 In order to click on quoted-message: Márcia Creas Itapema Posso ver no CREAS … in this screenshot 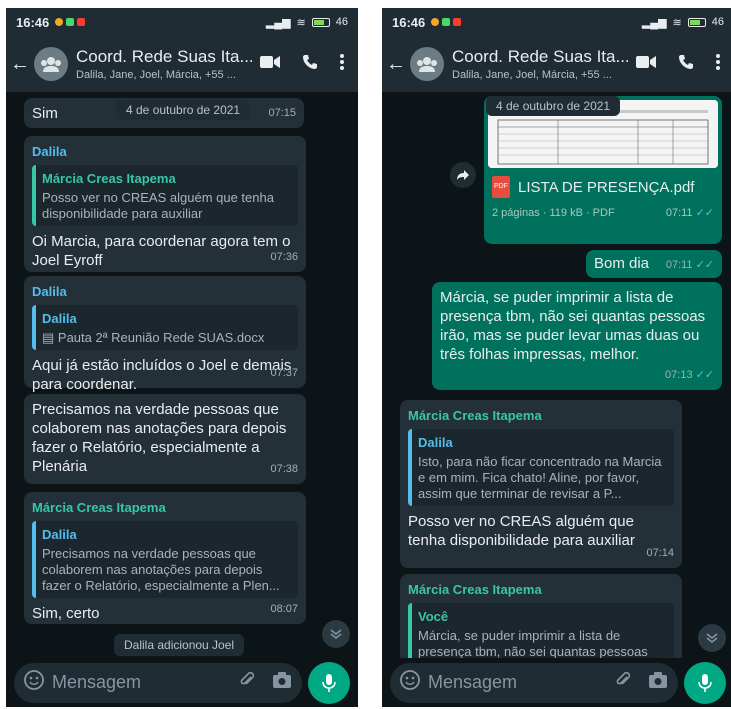, I will do `click(165, 195)`.